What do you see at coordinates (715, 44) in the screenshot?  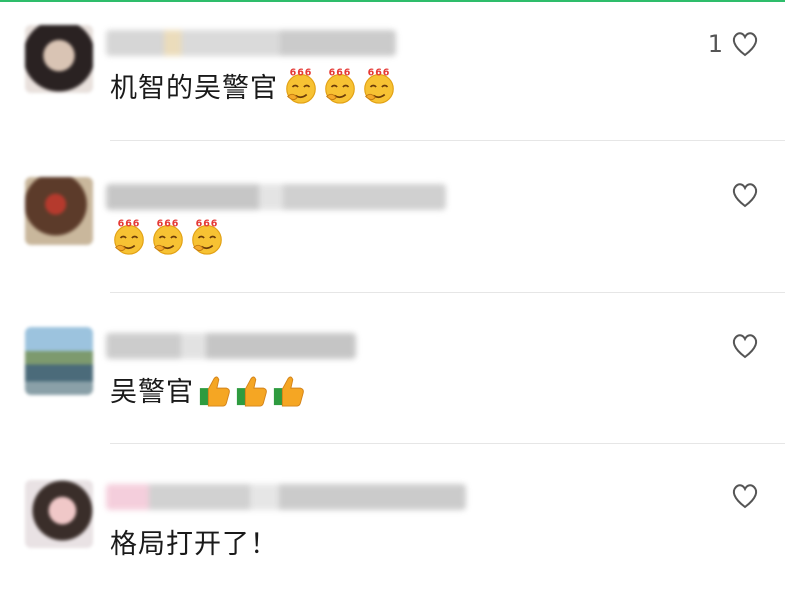 I see `like-count: 1` at bounding box center [715, 44].